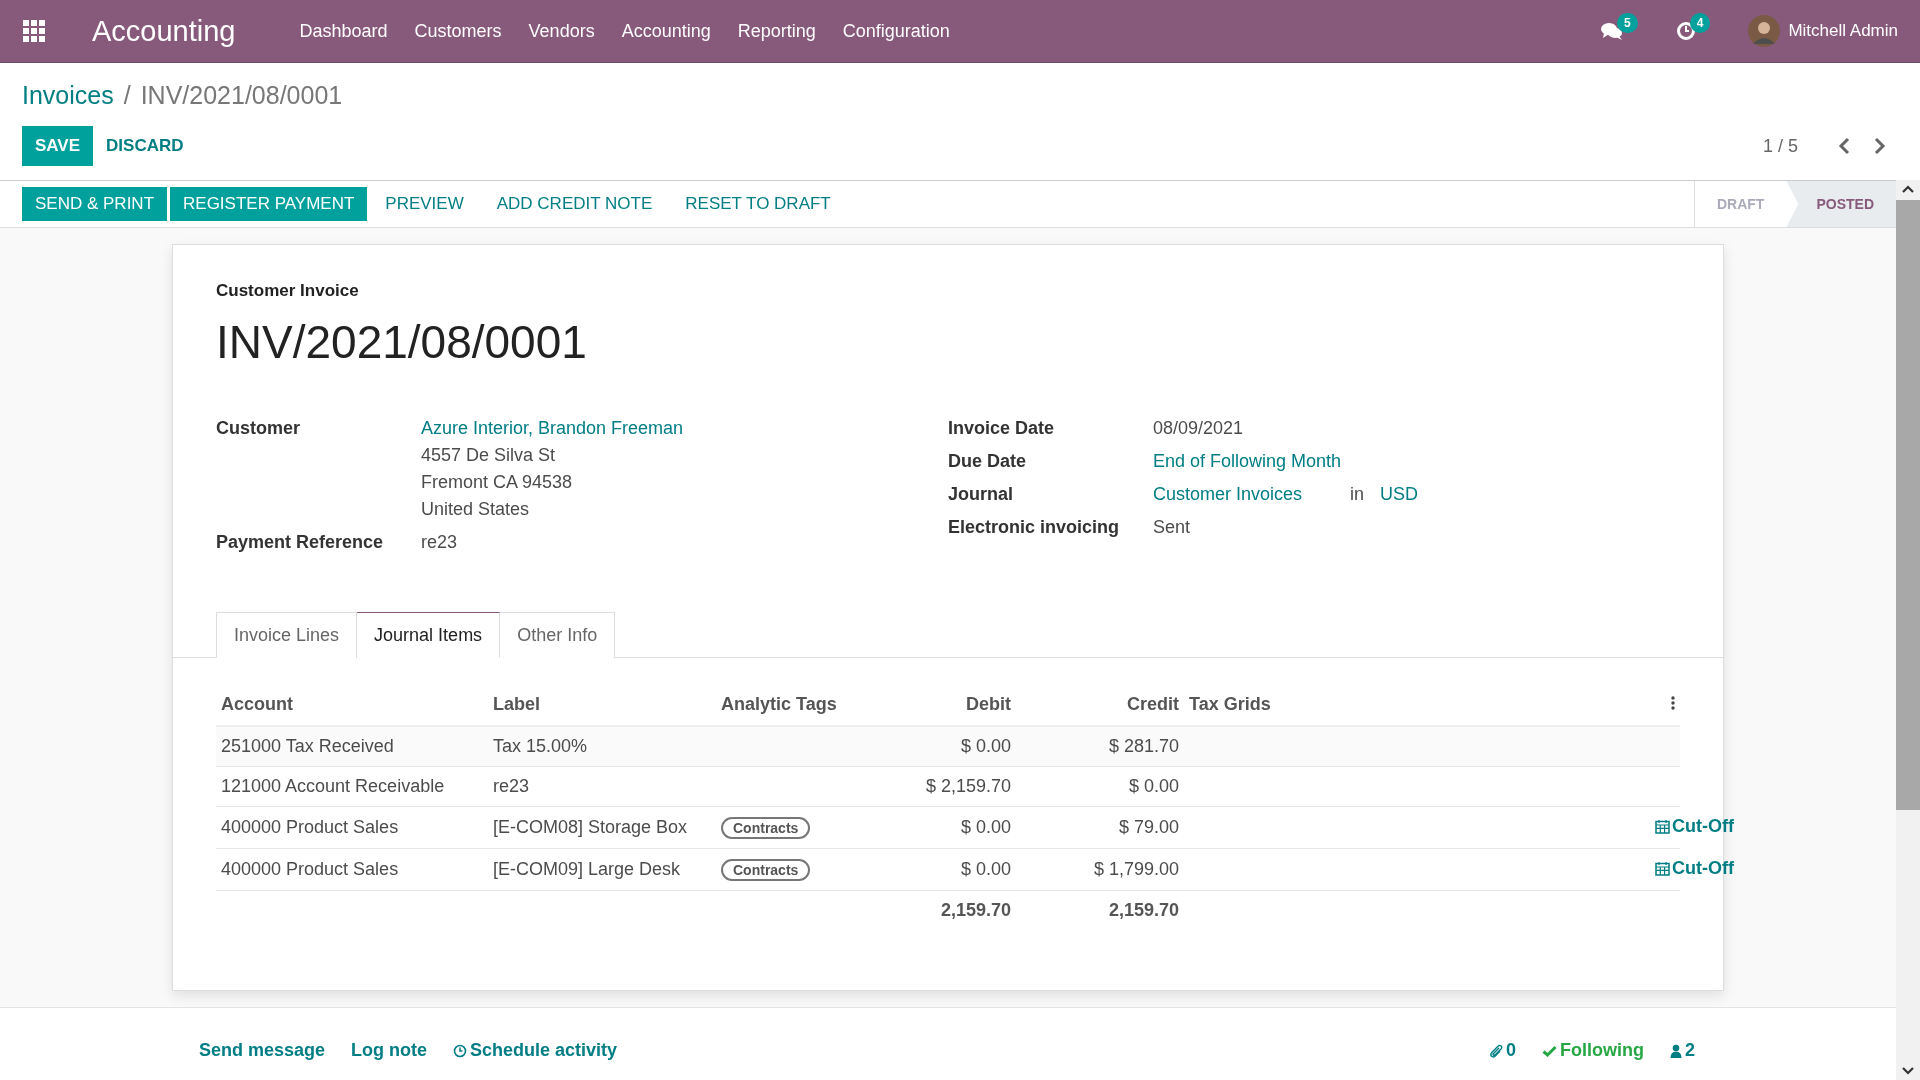 The image size is (1920, 1080). Describe the element at coordinates (258, 428) in the screenshot. I see `field-label: Customer` at that location.